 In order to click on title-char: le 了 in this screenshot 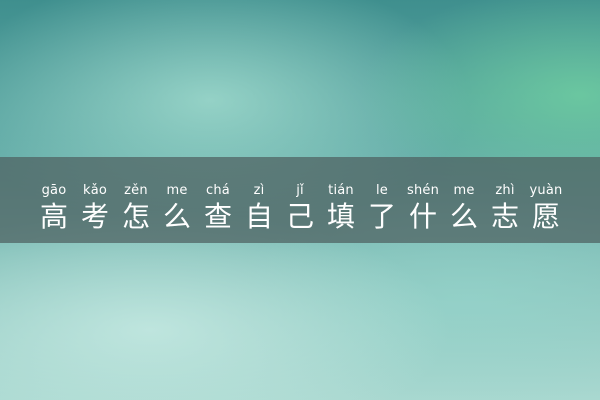, I will do `click(382, 208)`.